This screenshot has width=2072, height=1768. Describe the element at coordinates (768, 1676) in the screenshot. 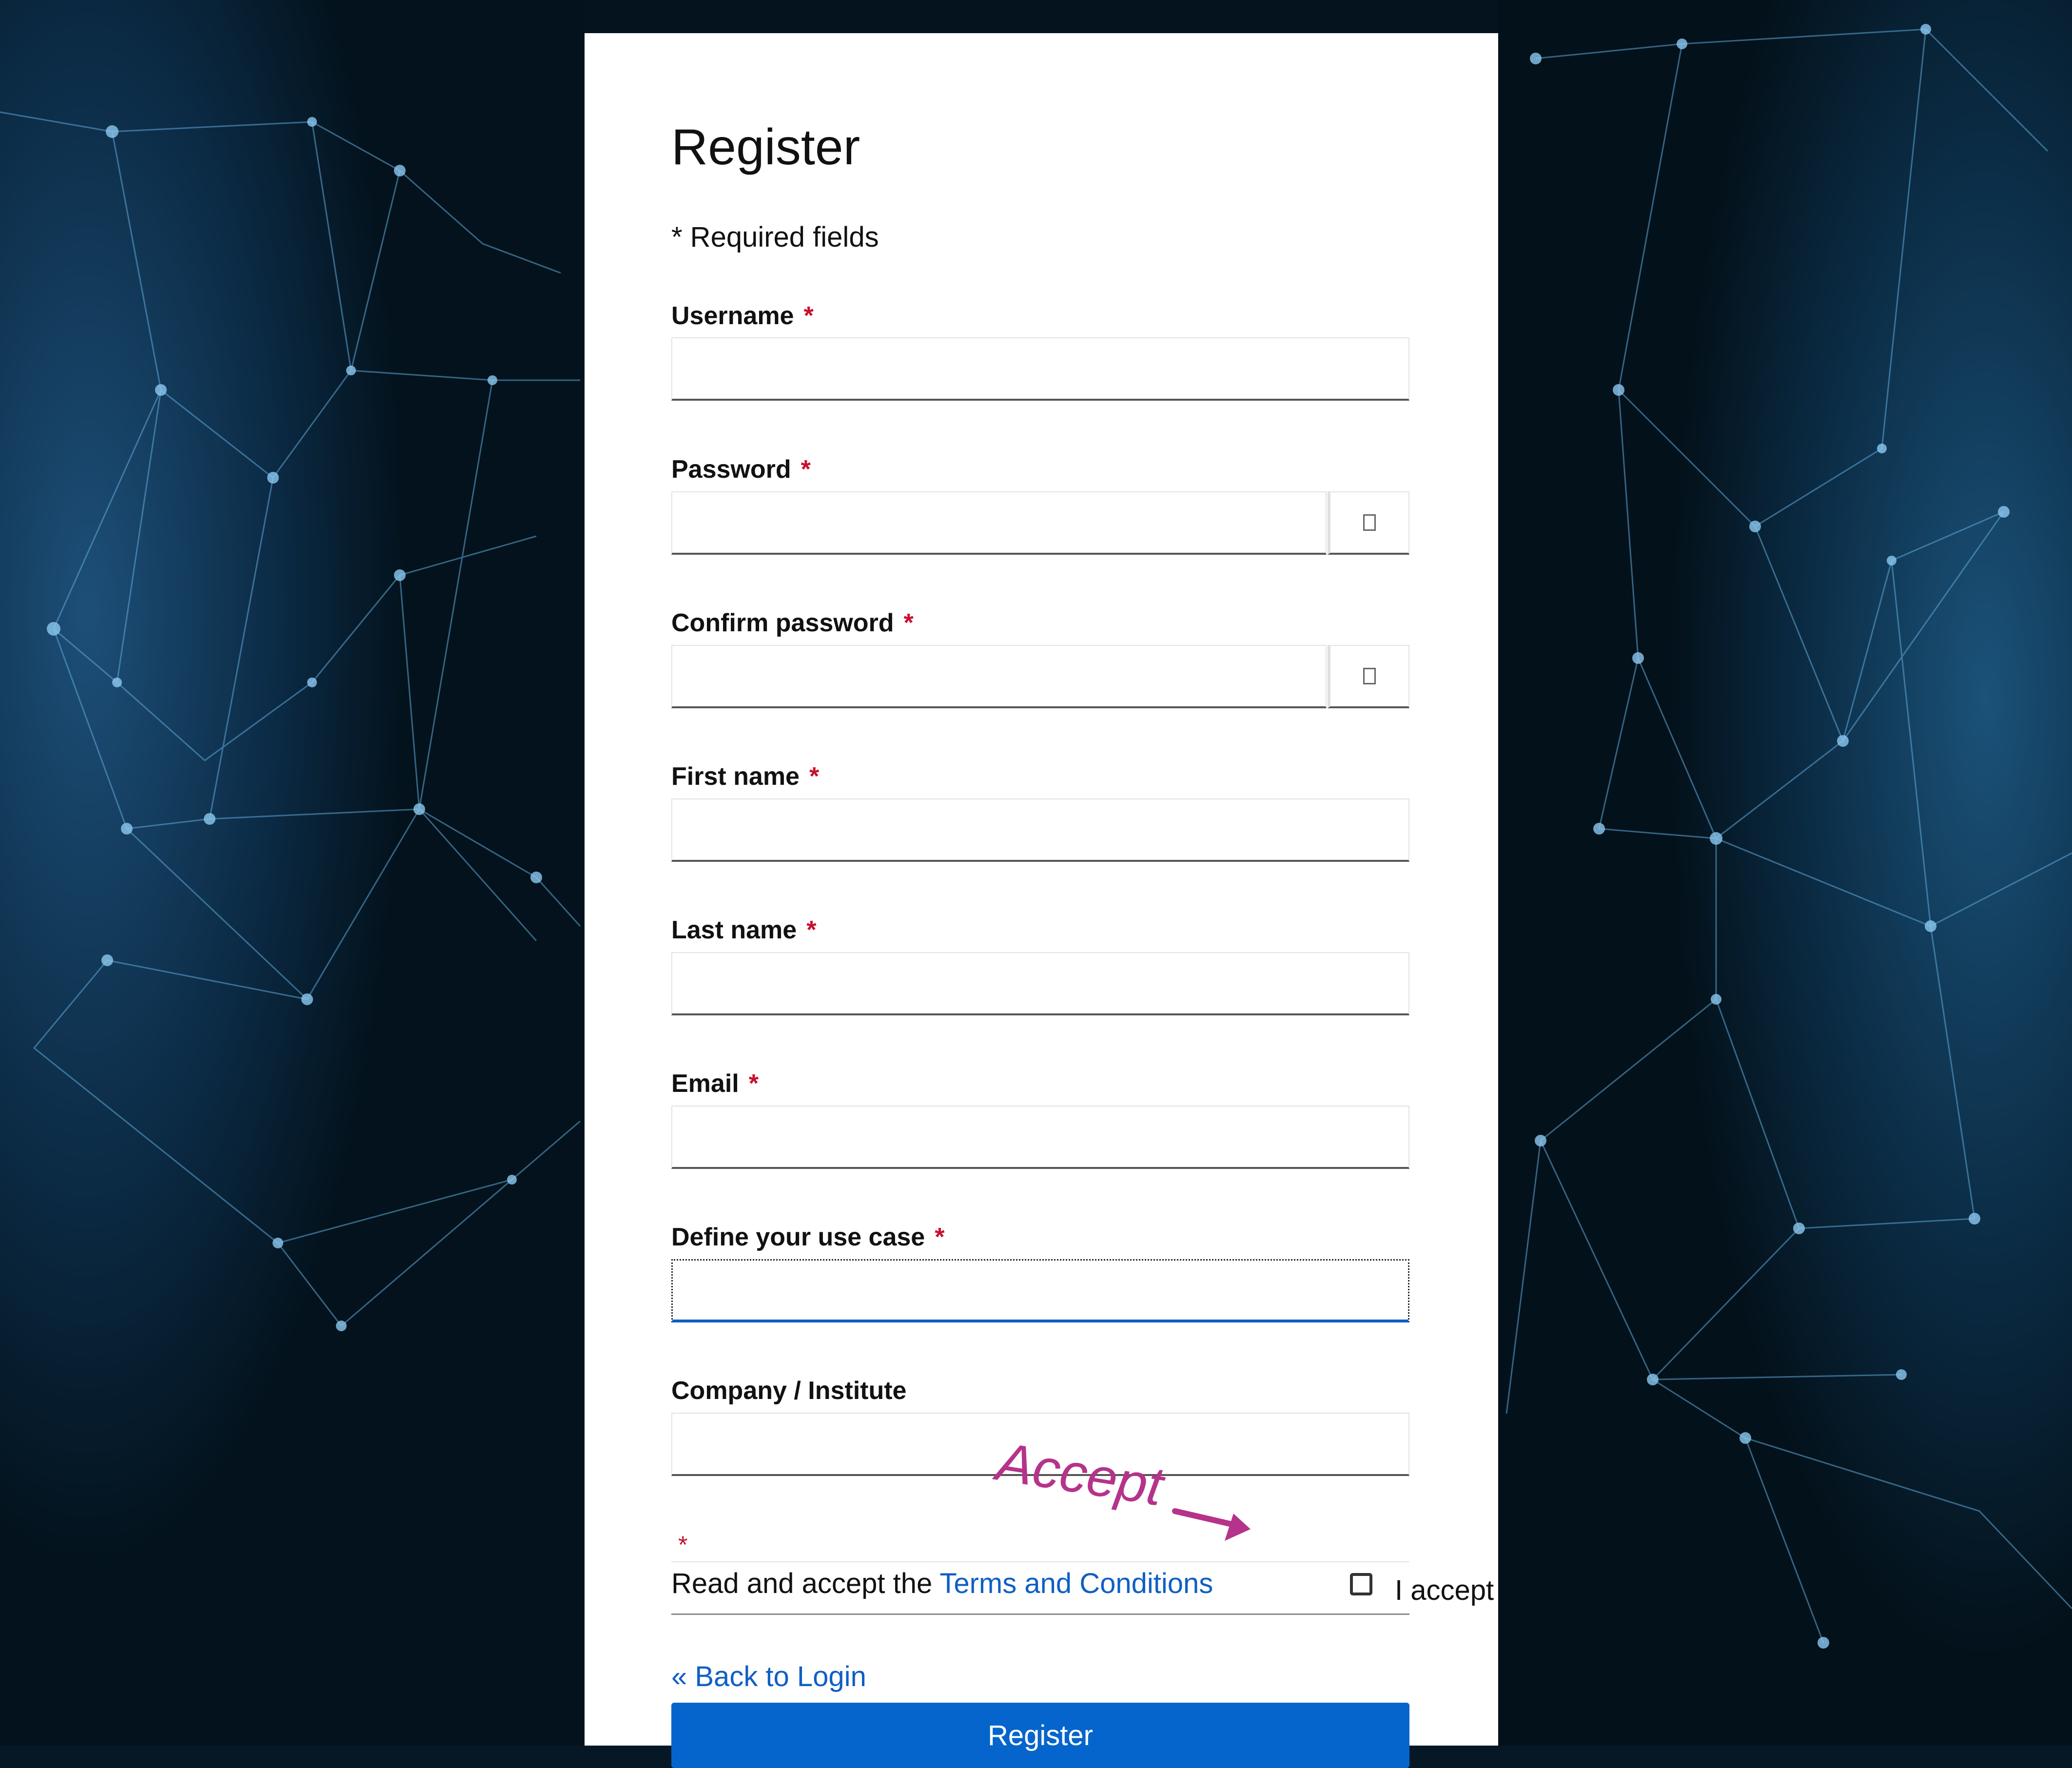

I see `back-to-login-link: « Back to Login` at that location.